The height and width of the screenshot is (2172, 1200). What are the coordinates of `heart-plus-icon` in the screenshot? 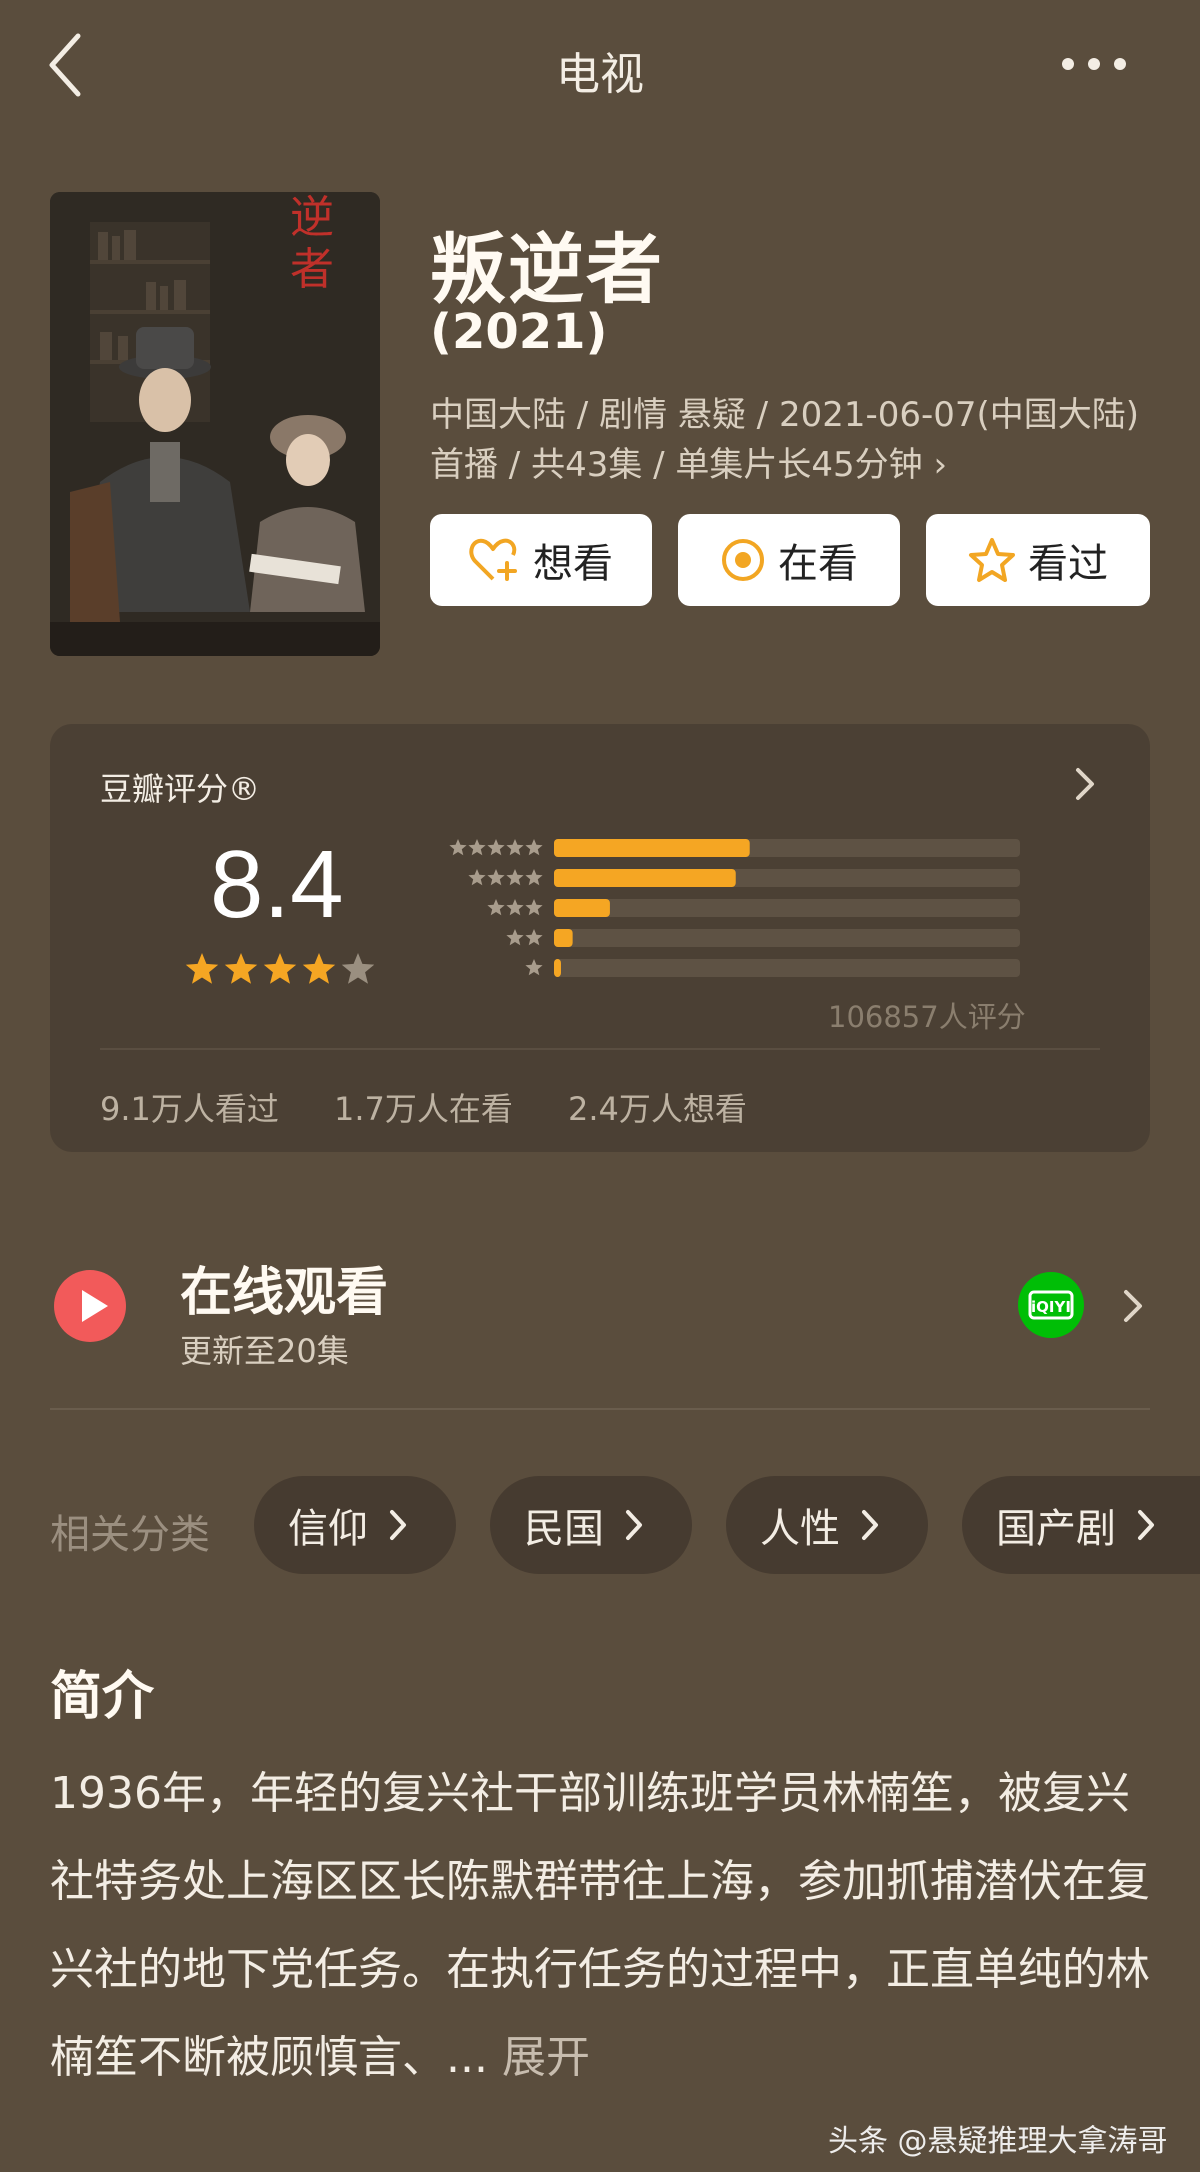 It's located at (493, 559).